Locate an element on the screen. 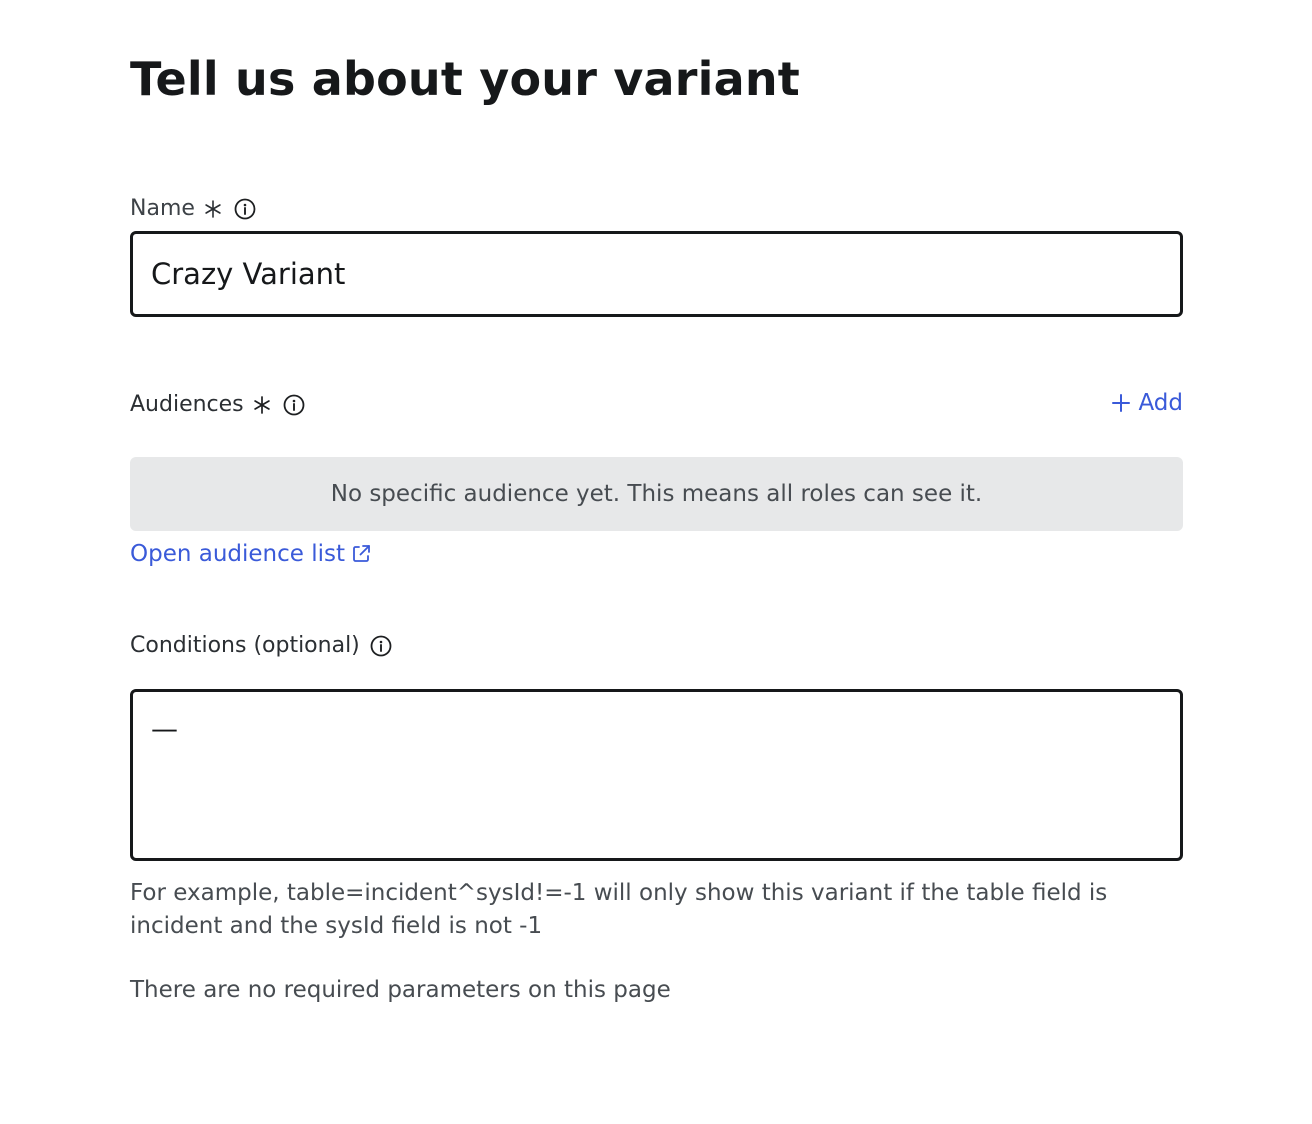 The image size is (1312, 1124). page-title: Tell us about your variant is located at coordinates (465, 79).